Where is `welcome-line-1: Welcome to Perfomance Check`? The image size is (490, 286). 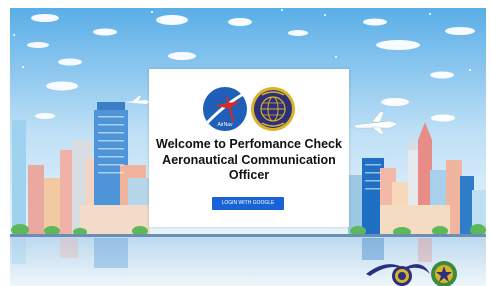
welcome-line-1: Welcome to Perfomance Check is located at coordinates (249, 144).